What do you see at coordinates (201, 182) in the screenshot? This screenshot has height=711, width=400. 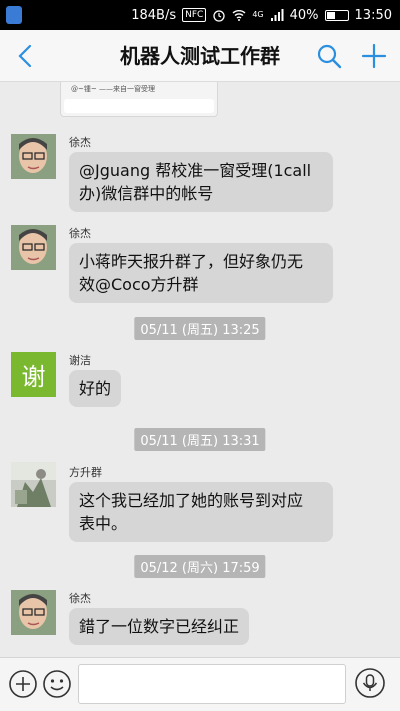 I see `message-bubble: @Jguang 帮校准一窗受理(1call 办)微信群中的帐号` at bounding box center [201, 182].